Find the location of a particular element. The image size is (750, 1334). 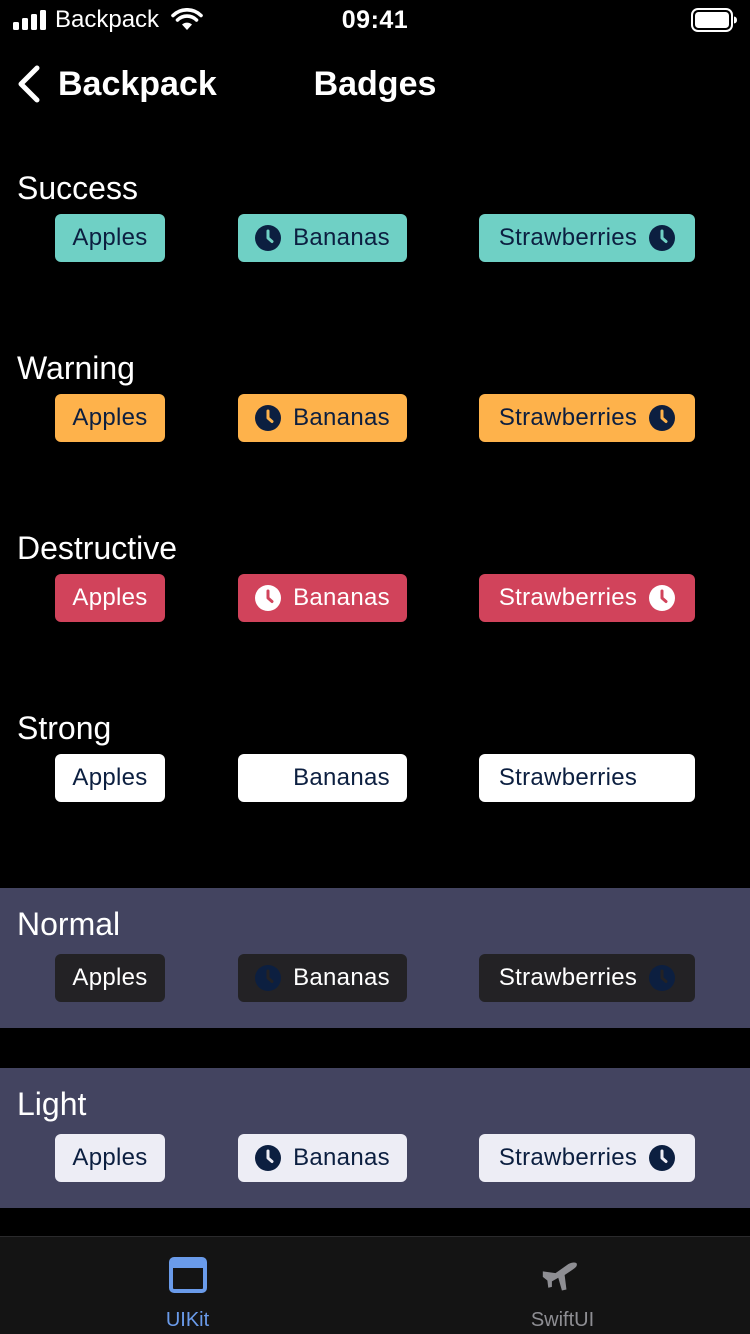

tab-uikit: UIKit is located at coordinates (187, 1285).